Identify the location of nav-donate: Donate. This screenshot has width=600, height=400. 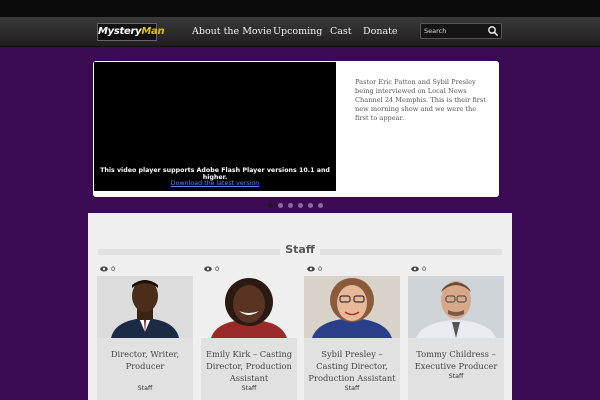
(380, 32).